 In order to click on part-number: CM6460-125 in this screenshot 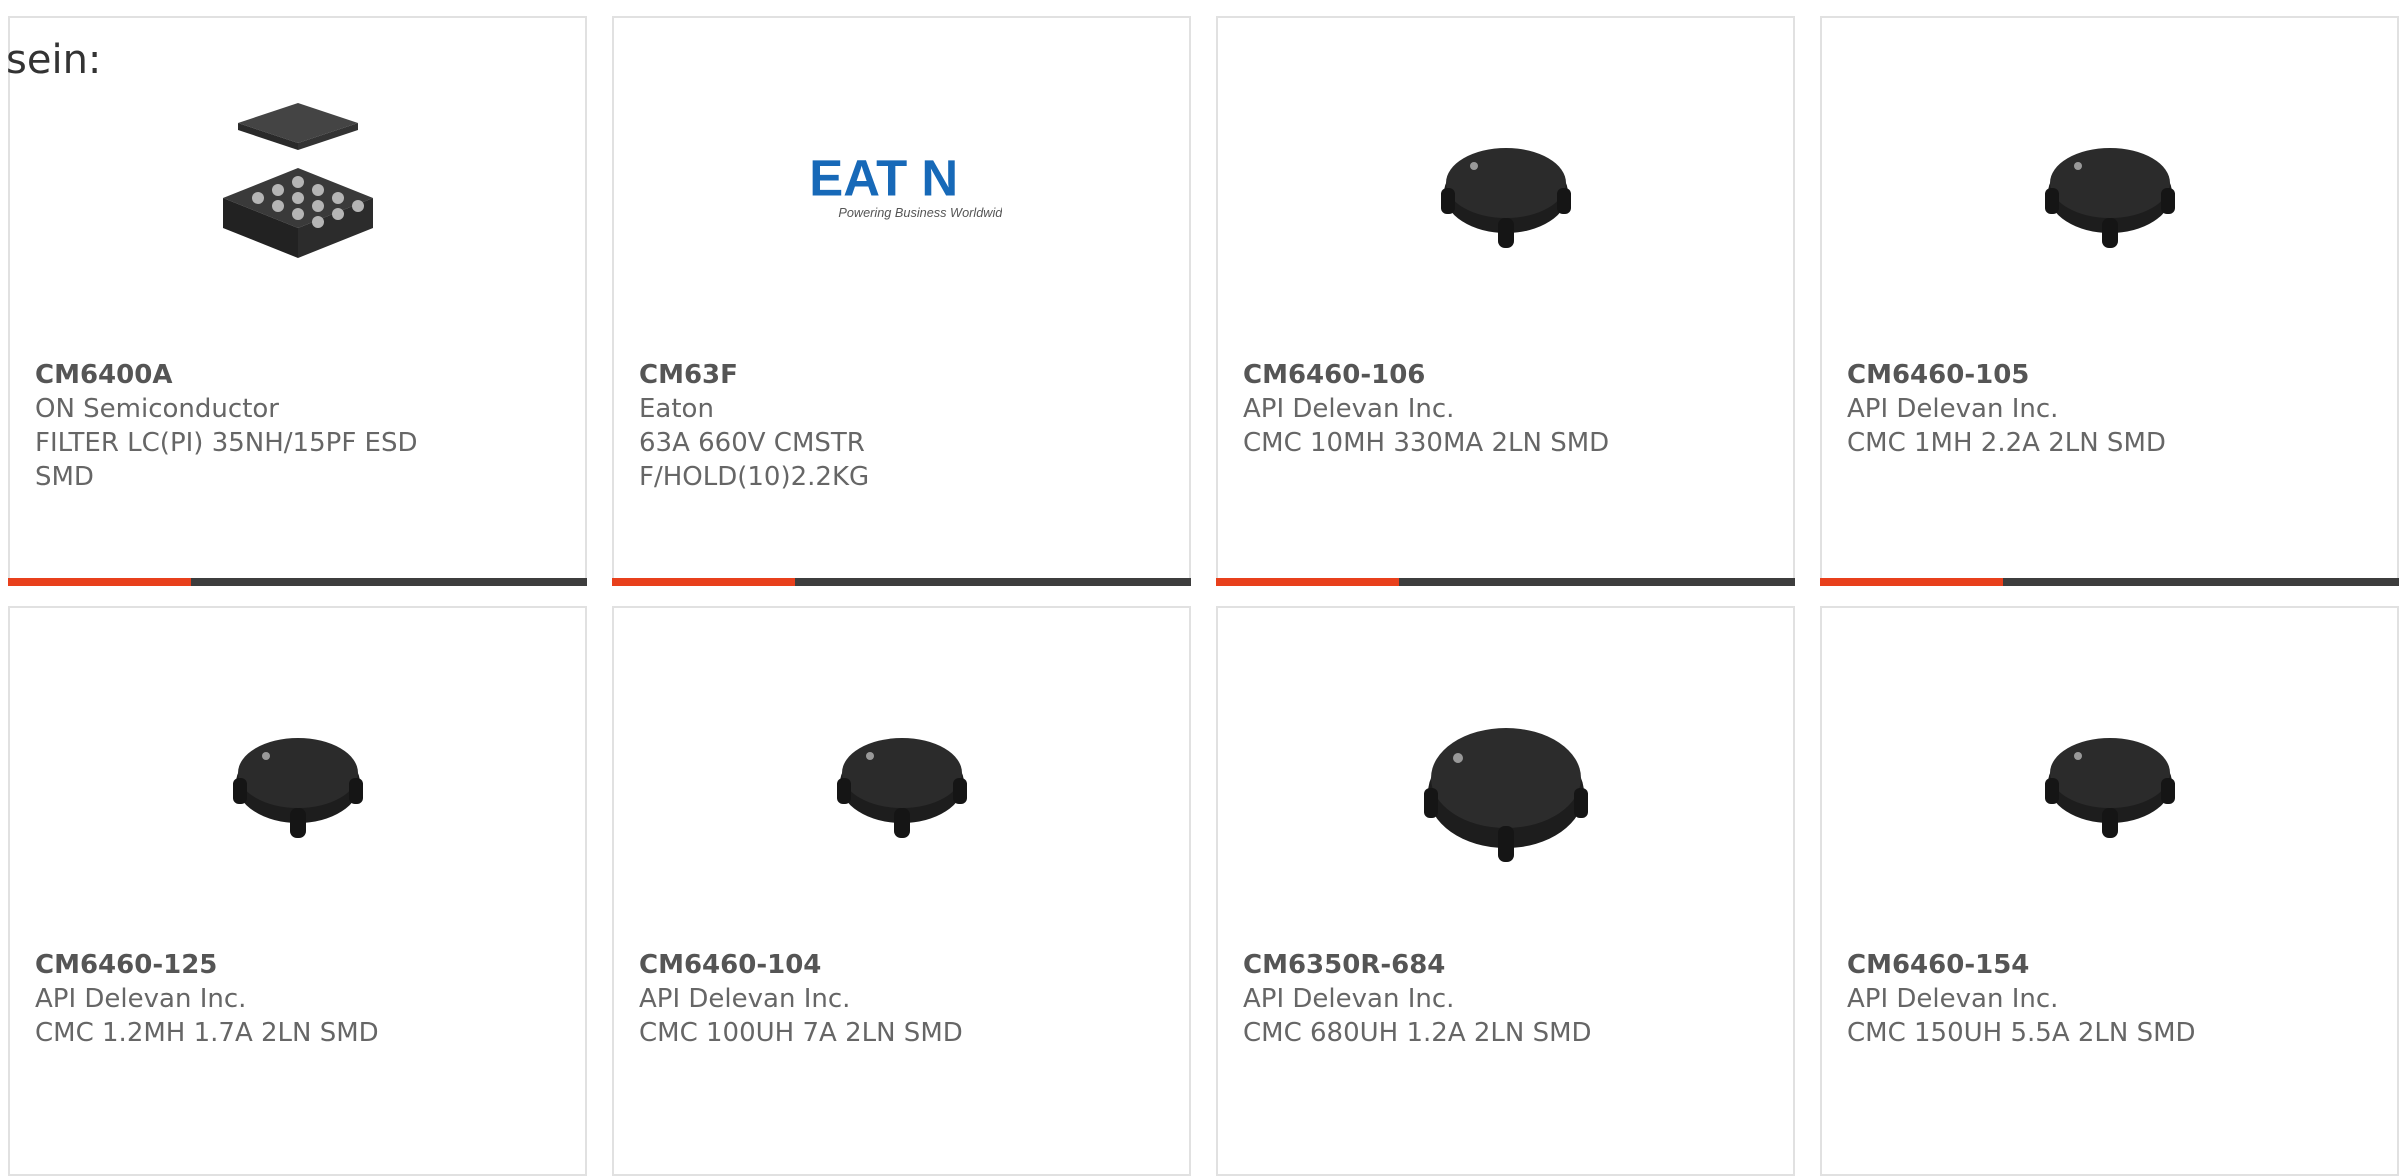, I will do `click(300, 965)`.